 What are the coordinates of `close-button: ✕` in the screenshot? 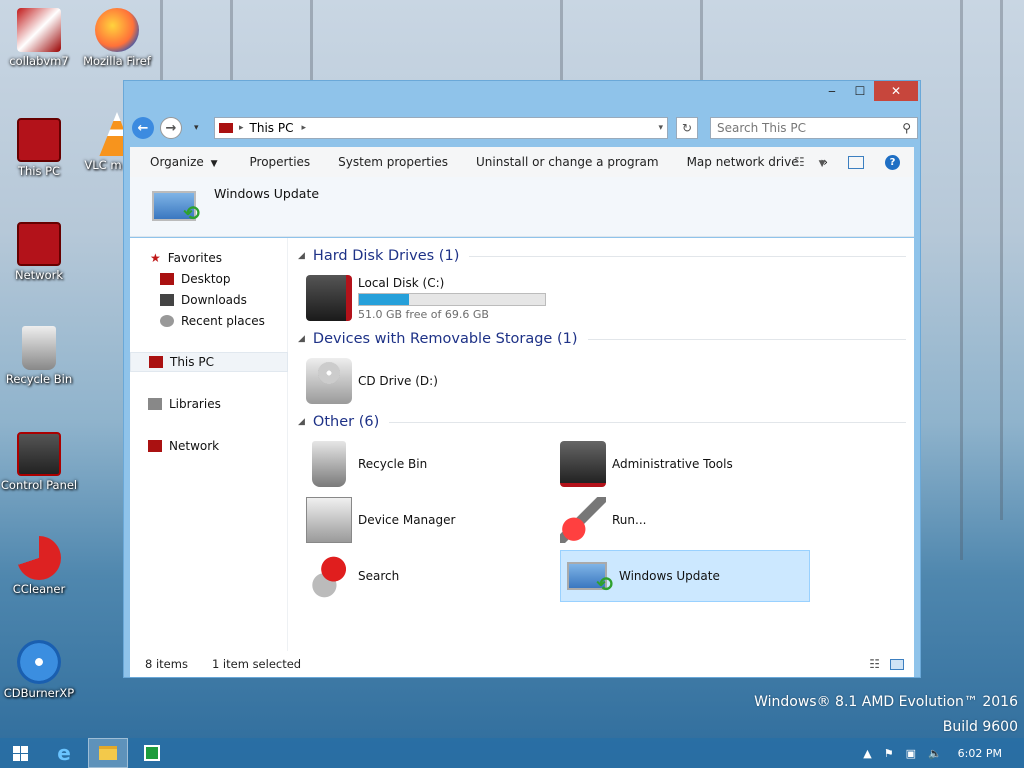 It's located at (896, 91).